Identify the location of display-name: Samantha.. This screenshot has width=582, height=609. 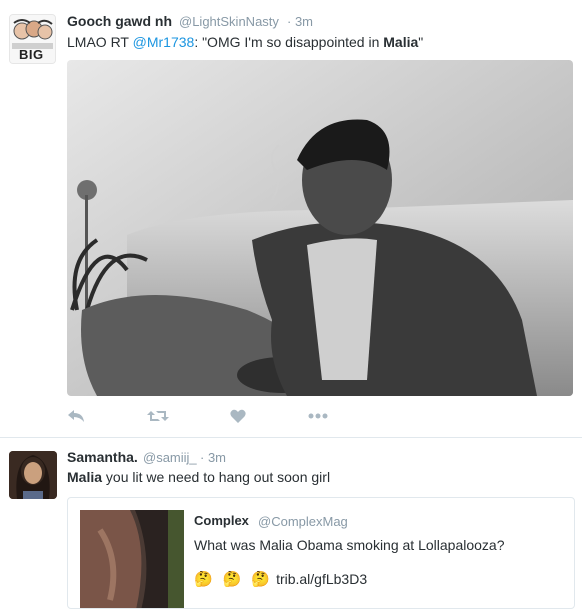
(102, 457).